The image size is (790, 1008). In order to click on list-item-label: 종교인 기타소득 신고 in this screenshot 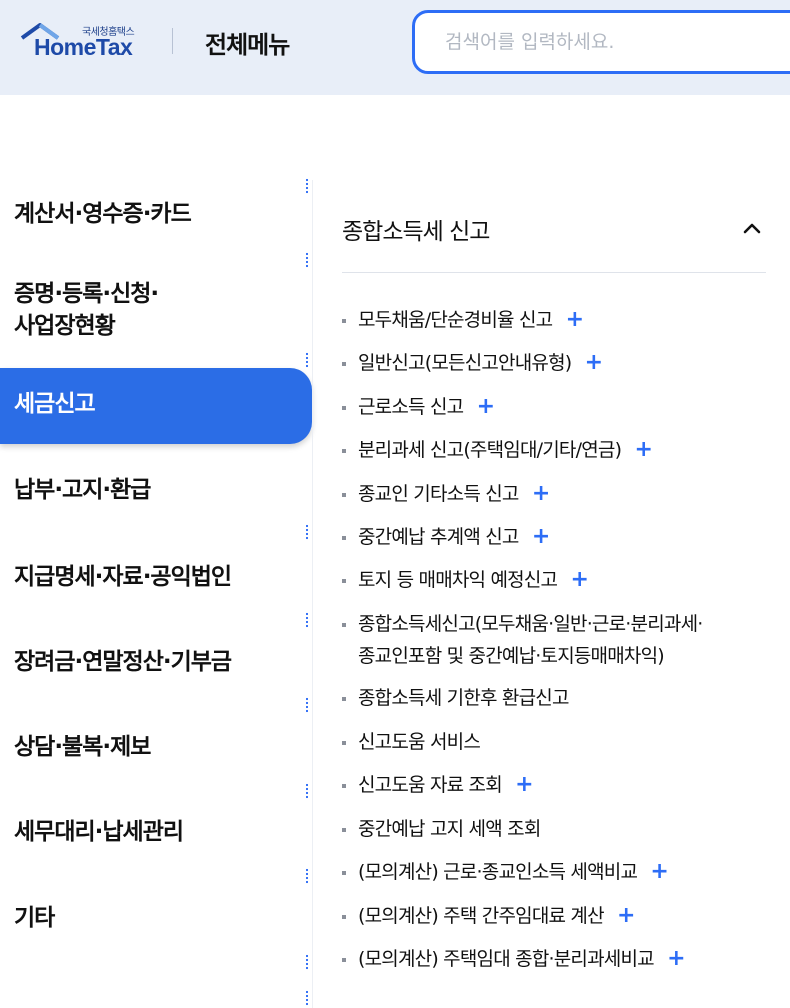, I will do `click(438, 494)`.